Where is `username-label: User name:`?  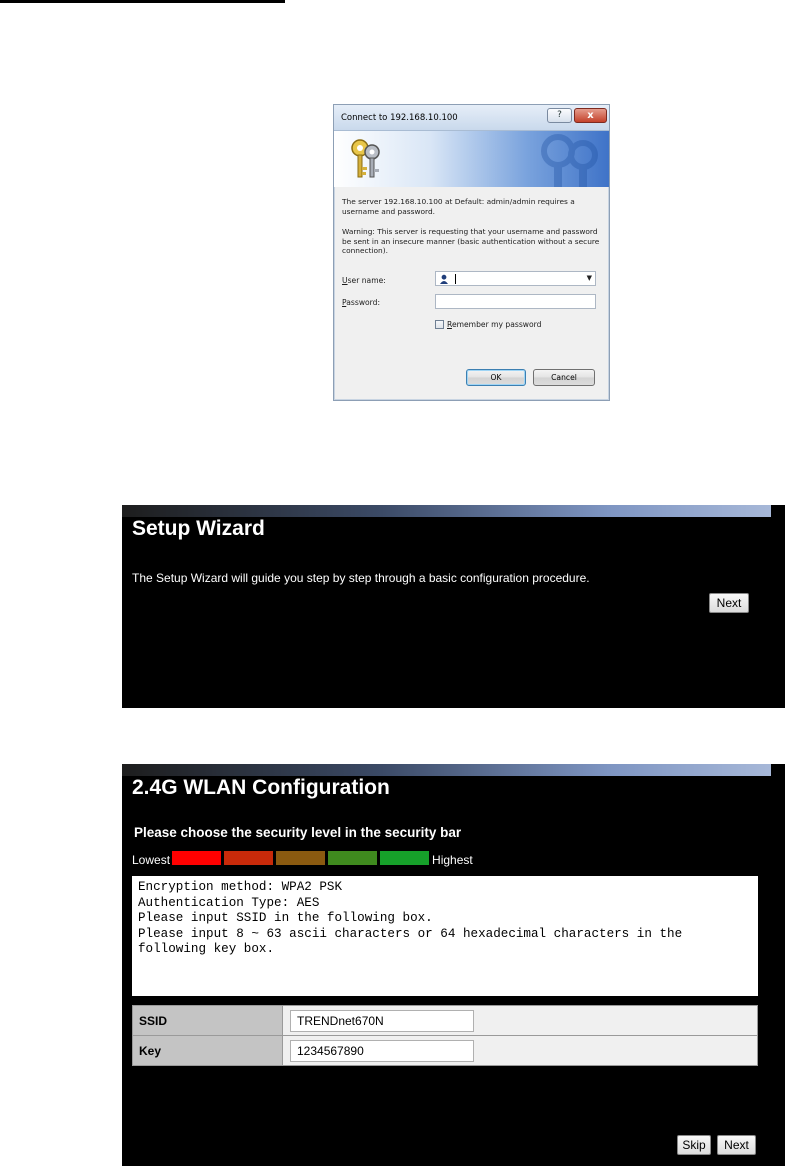
username-label: User name: is located at coordinates (364, 280).